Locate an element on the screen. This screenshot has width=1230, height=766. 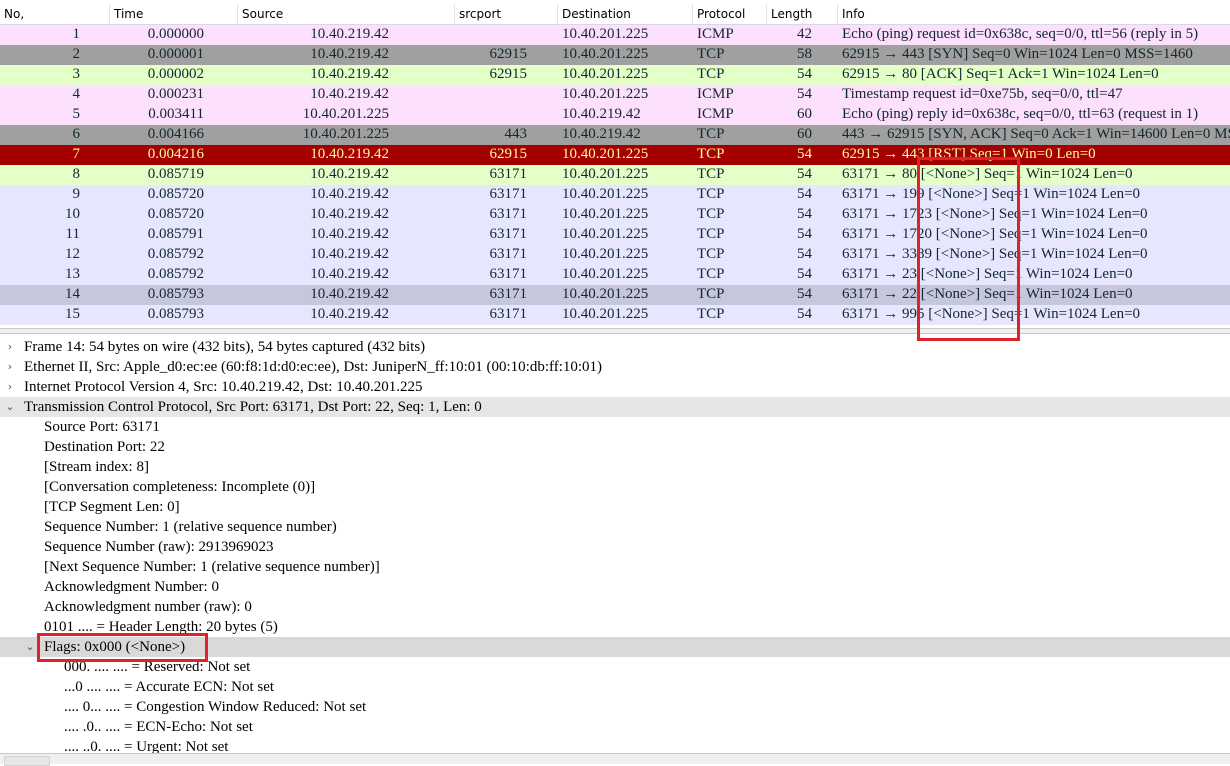
tree-item: ⌄ Flags: 0x000 (<None>) is located at coordinates (615, 647).